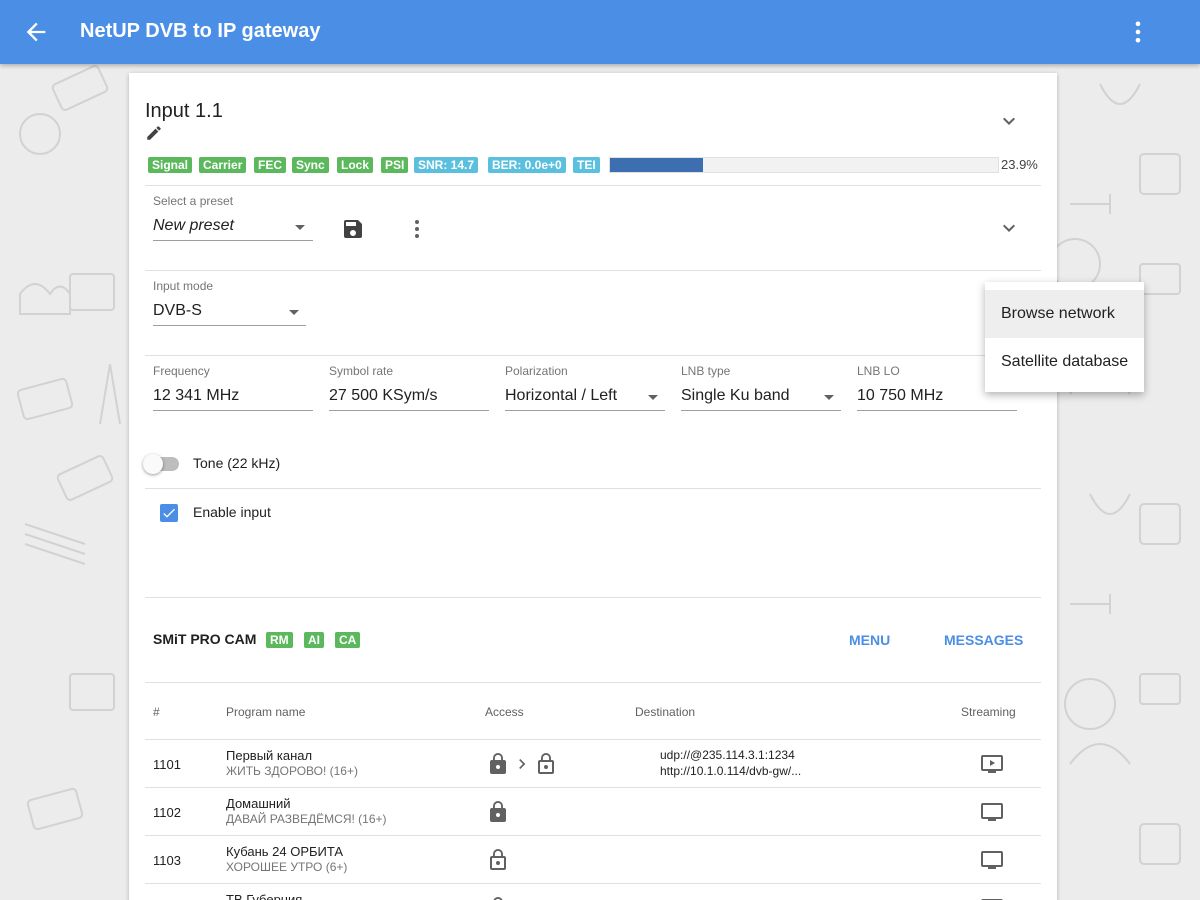 This screenshot has height=900, width=1200. What do you see at coordinates (522, 764) in the screenshot?
I see `chevron-right-icon` at bounding box center [522, 764].